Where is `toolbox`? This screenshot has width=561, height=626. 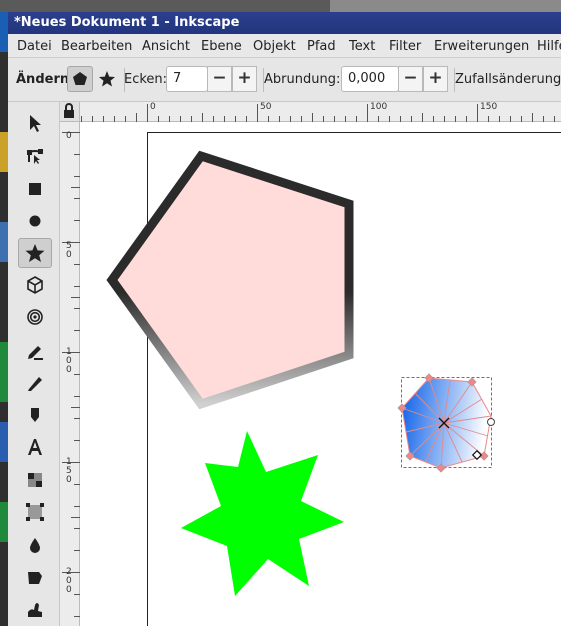
toolbox is located at coordinates (34, 364).